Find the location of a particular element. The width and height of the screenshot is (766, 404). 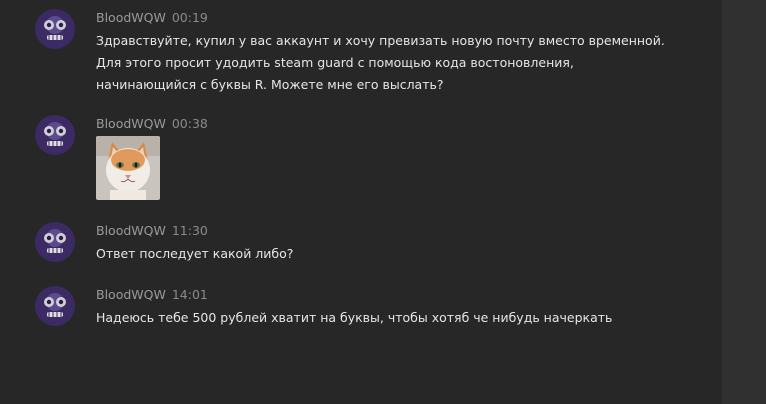

message-header: BloodWQW 14:01 is located at coordinates (152, 295).